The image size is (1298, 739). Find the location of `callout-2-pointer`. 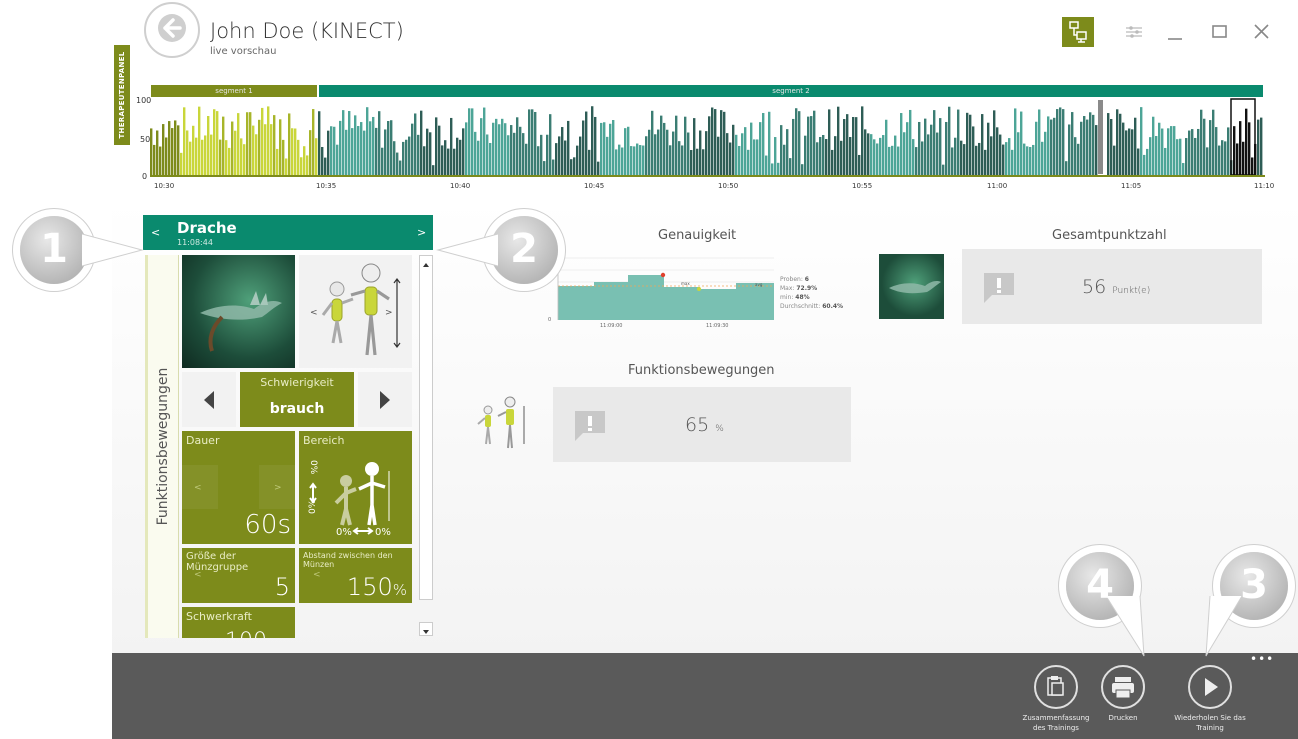

callout-2-pointer is located at coordinates (467, 250).